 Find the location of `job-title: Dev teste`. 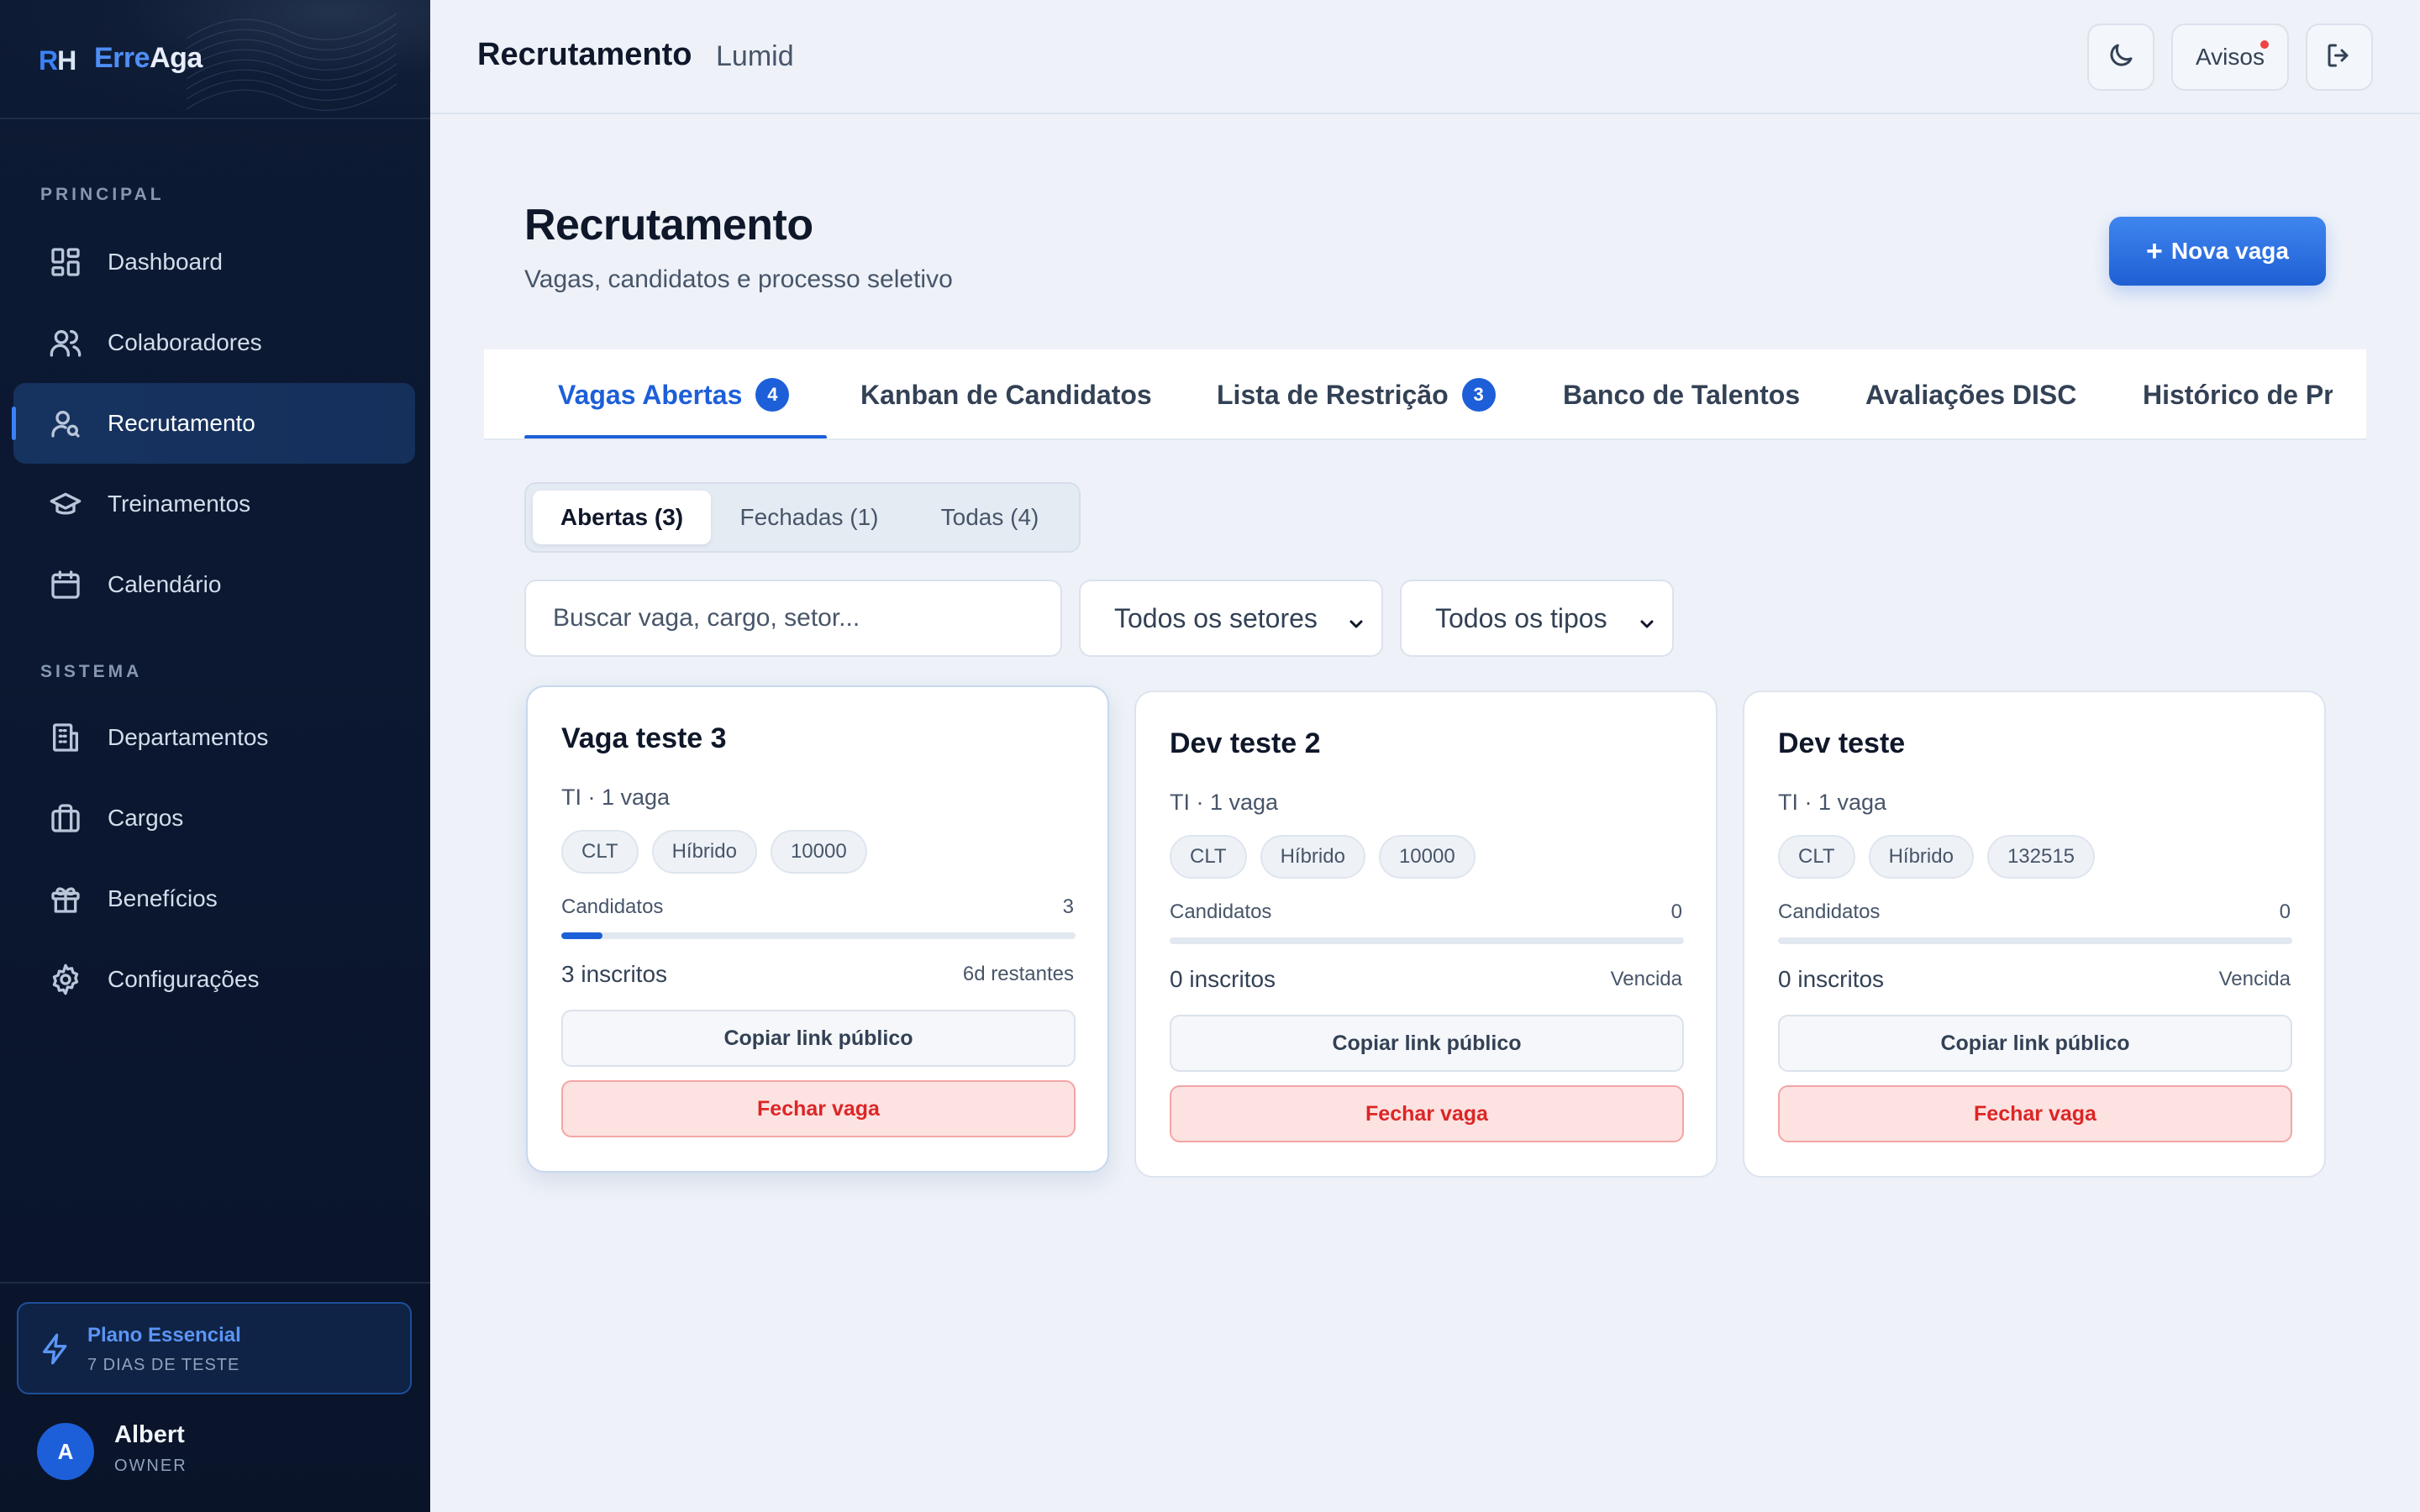

job-title: Dev teste is located at coordinates (1842, 743).